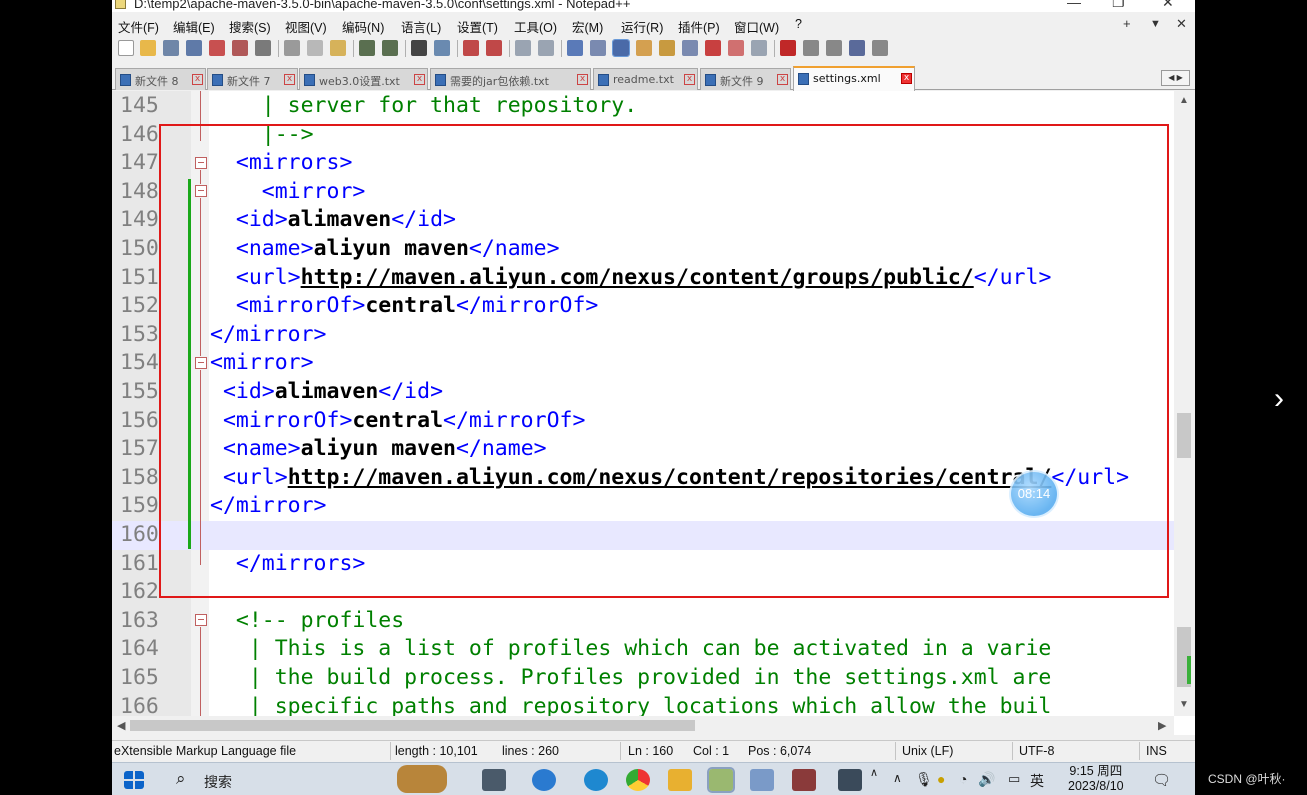 Image resolution: width=1307 pixels, height=795 pixels. What do you see at coordinates (126, 48) in the screenshot?
I see `new-file-icon` at bounding box center [126, 48].